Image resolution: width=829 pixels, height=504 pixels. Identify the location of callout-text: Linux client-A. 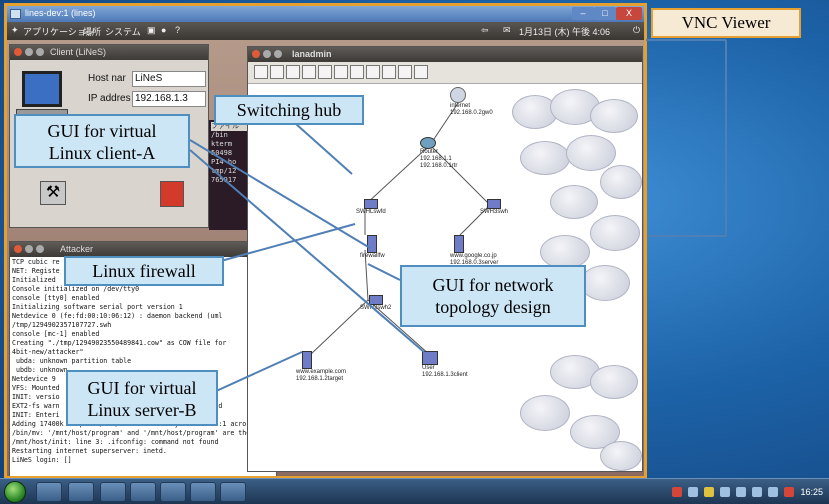
(102, 153).